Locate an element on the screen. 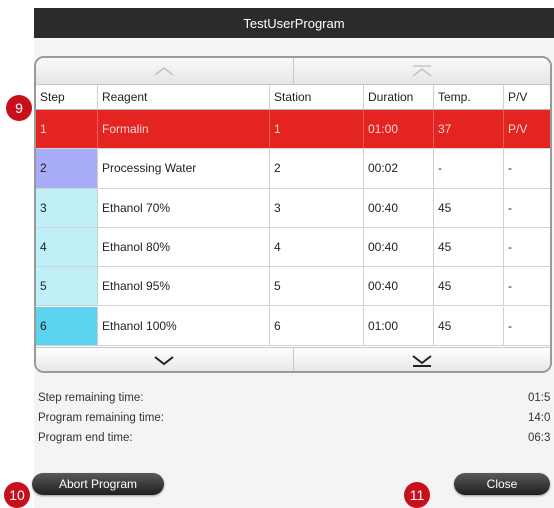  header-duration: Duration is located at coordinates (399, 97).